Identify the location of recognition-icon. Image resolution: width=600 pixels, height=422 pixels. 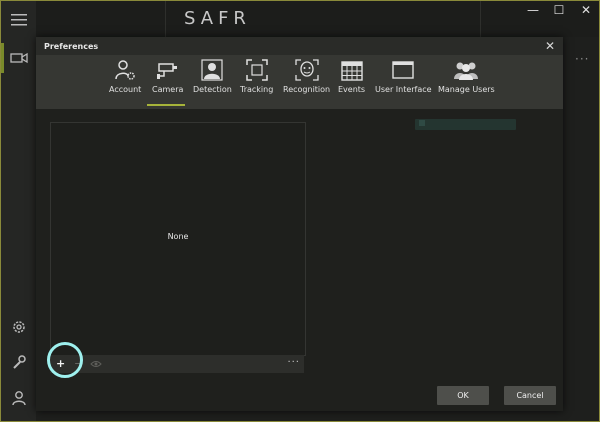
(306, 70).